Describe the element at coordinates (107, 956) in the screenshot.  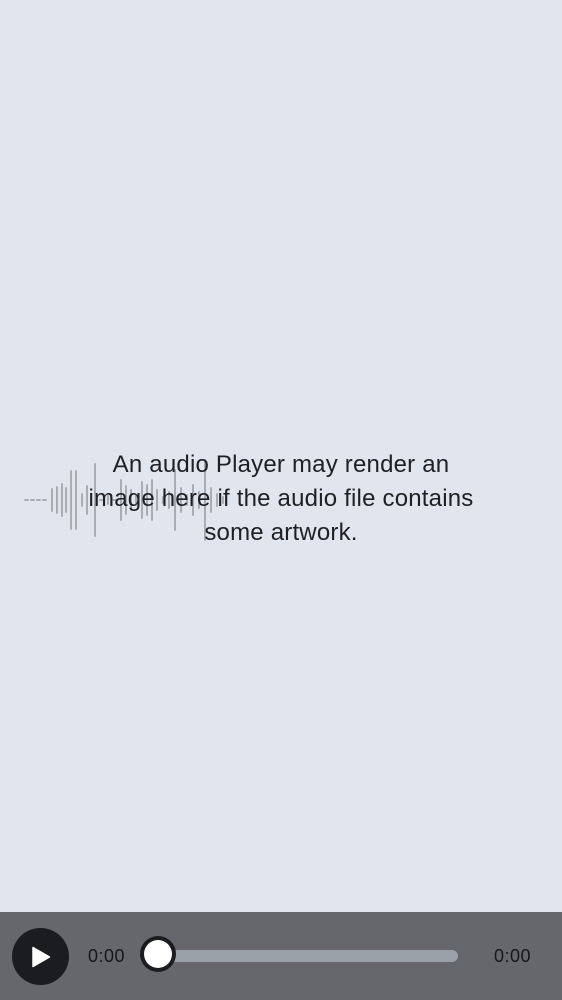
I see `current-time: 0:00` at that location.